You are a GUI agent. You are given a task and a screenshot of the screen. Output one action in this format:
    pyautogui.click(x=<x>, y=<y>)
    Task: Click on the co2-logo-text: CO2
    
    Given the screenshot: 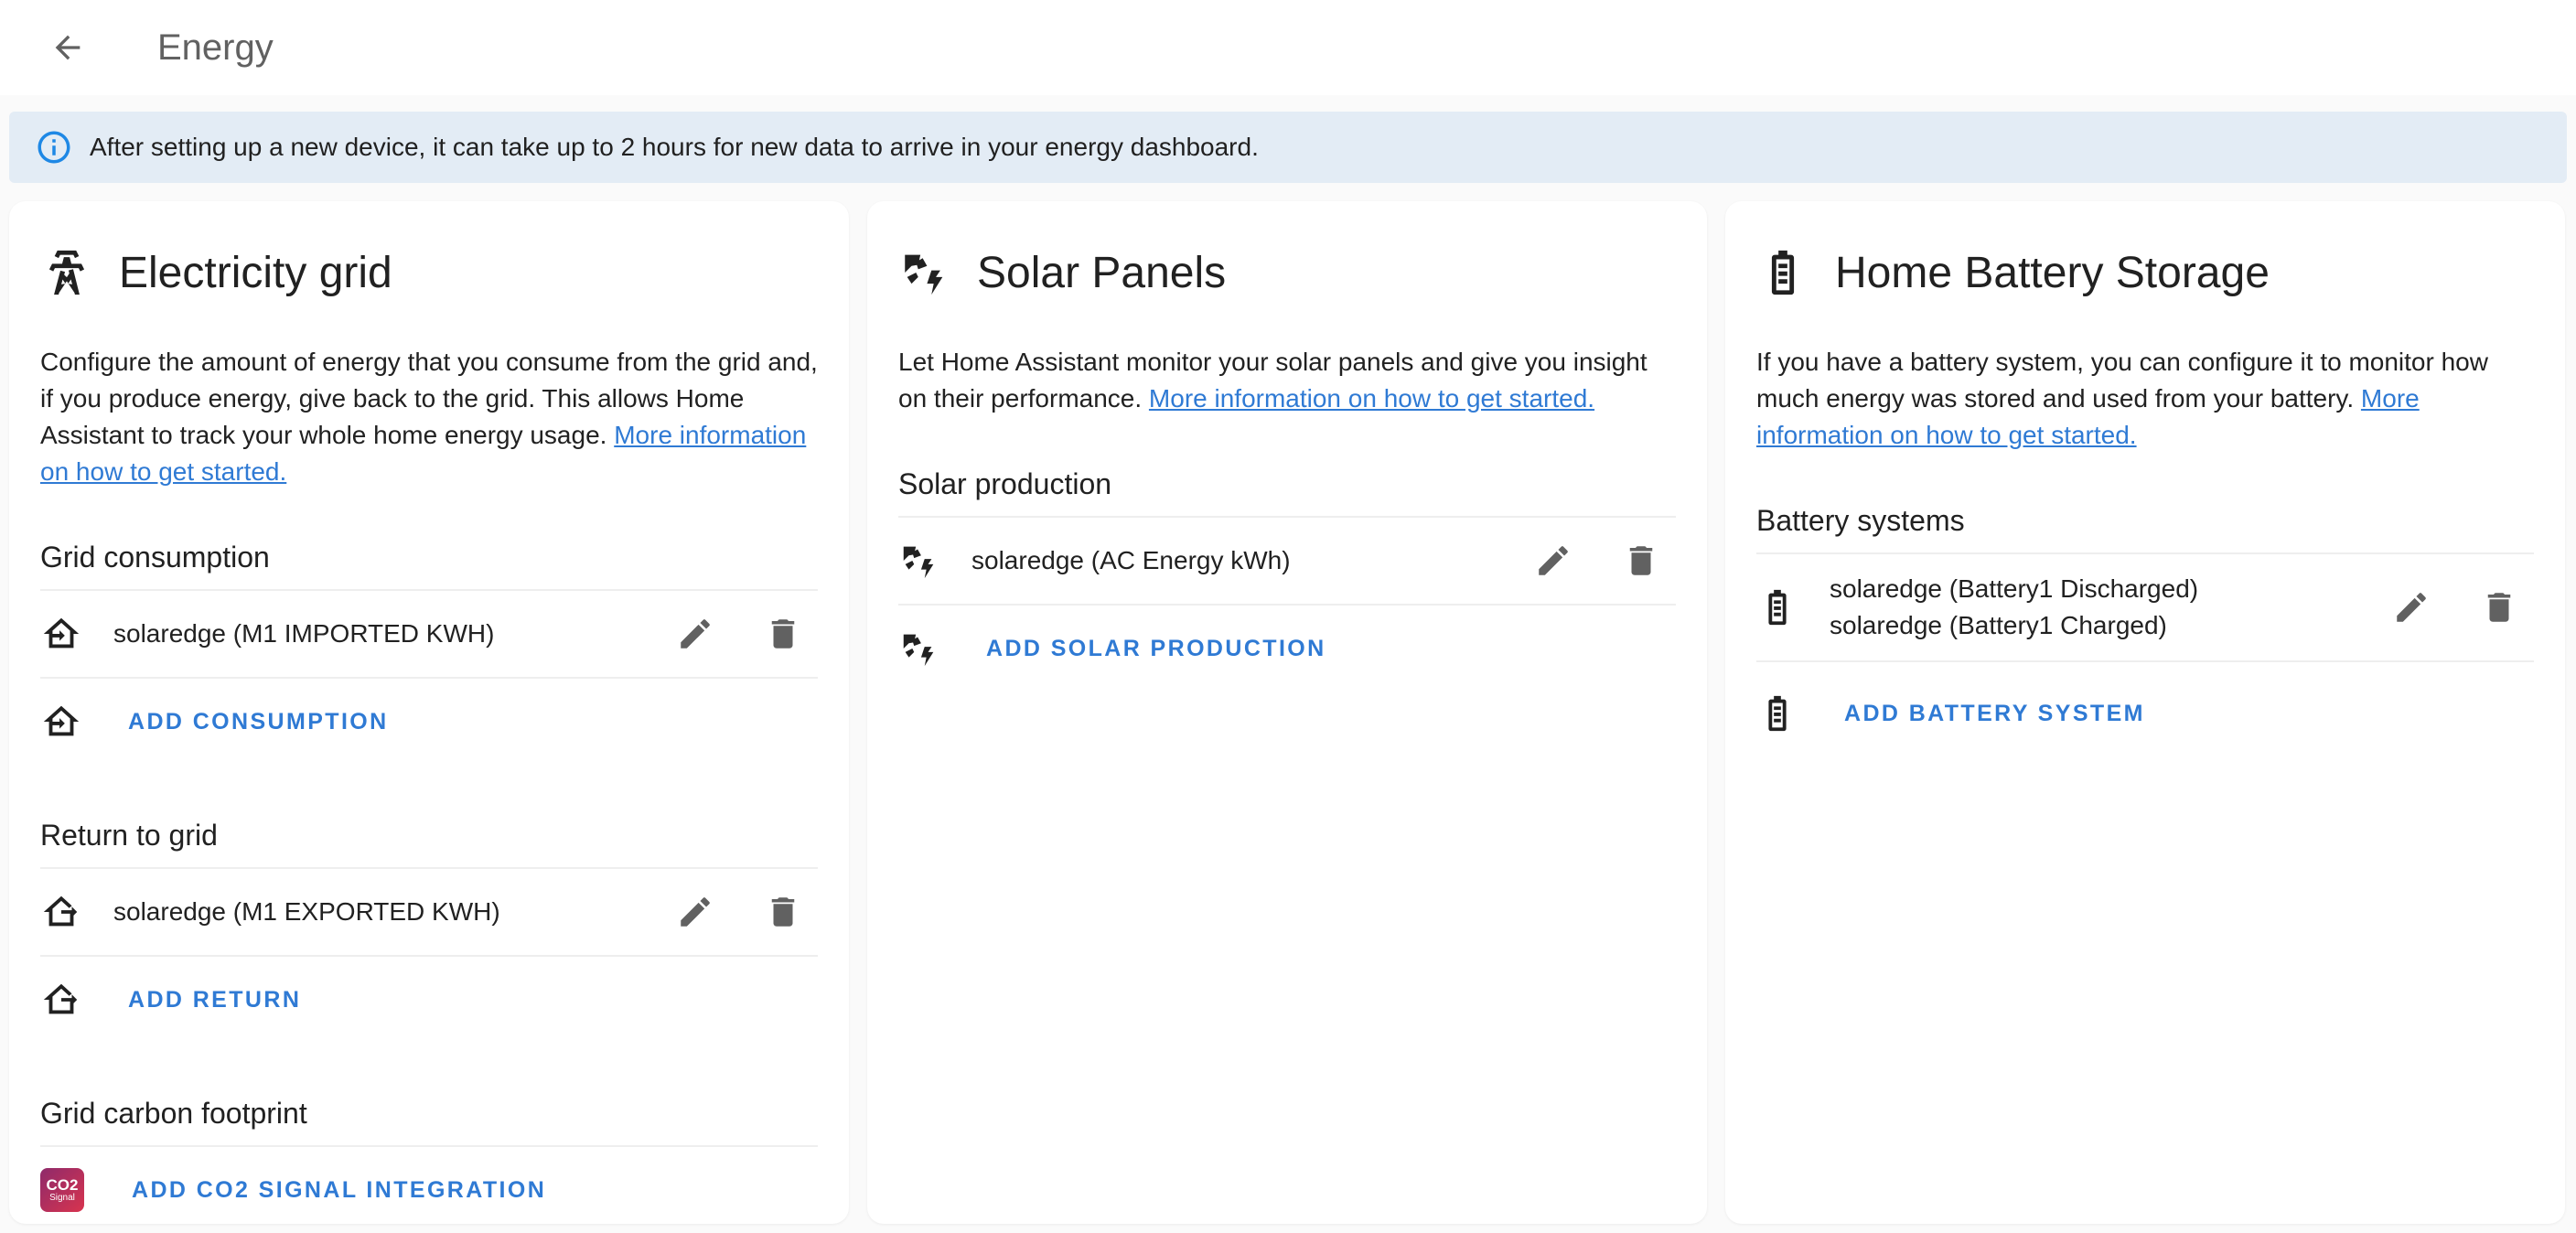 What is the action you would take?
    pyautogui.click(x=62, y=1185)
    